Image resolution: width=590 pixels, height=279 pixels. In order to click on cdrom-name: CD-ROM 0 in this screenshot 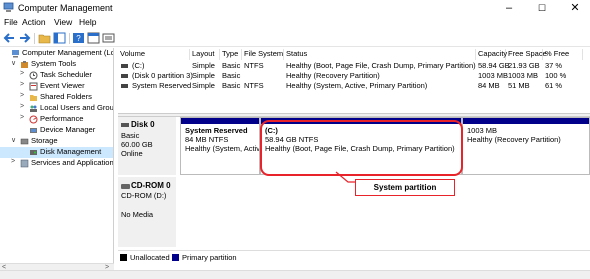, I will do `click(151, 185)`.